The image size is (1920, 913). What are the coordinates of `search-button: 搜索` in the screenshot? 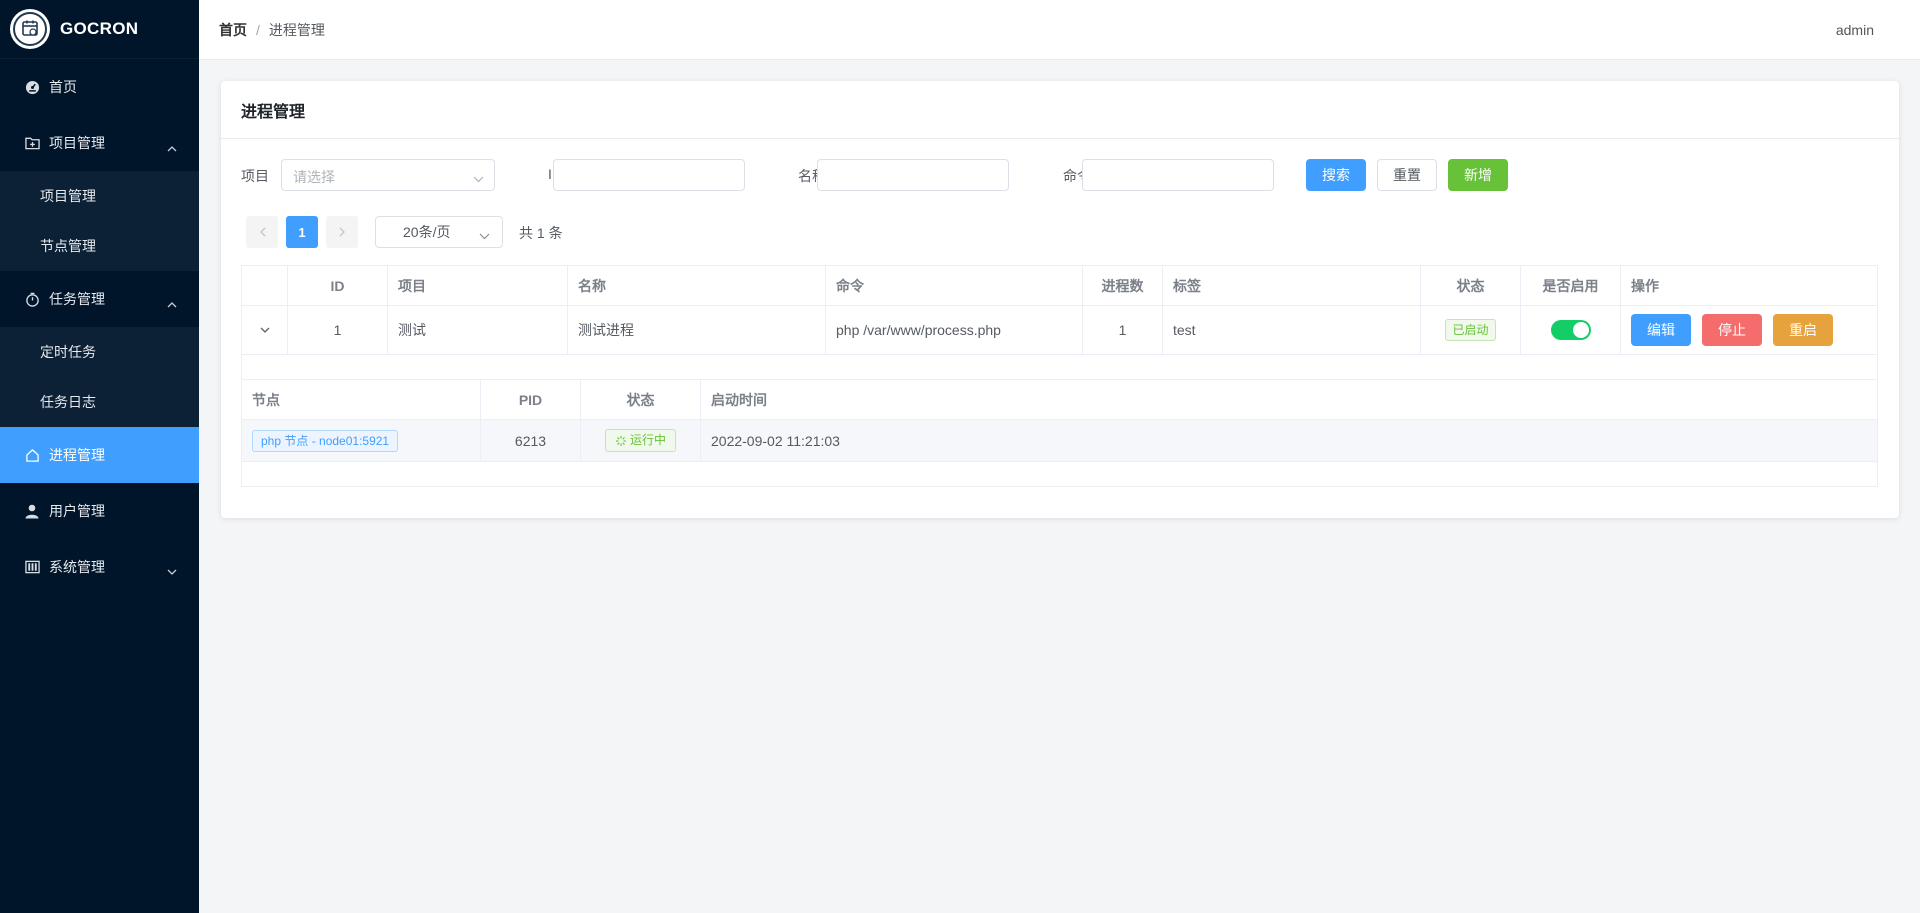 It's located at (1336, 175).